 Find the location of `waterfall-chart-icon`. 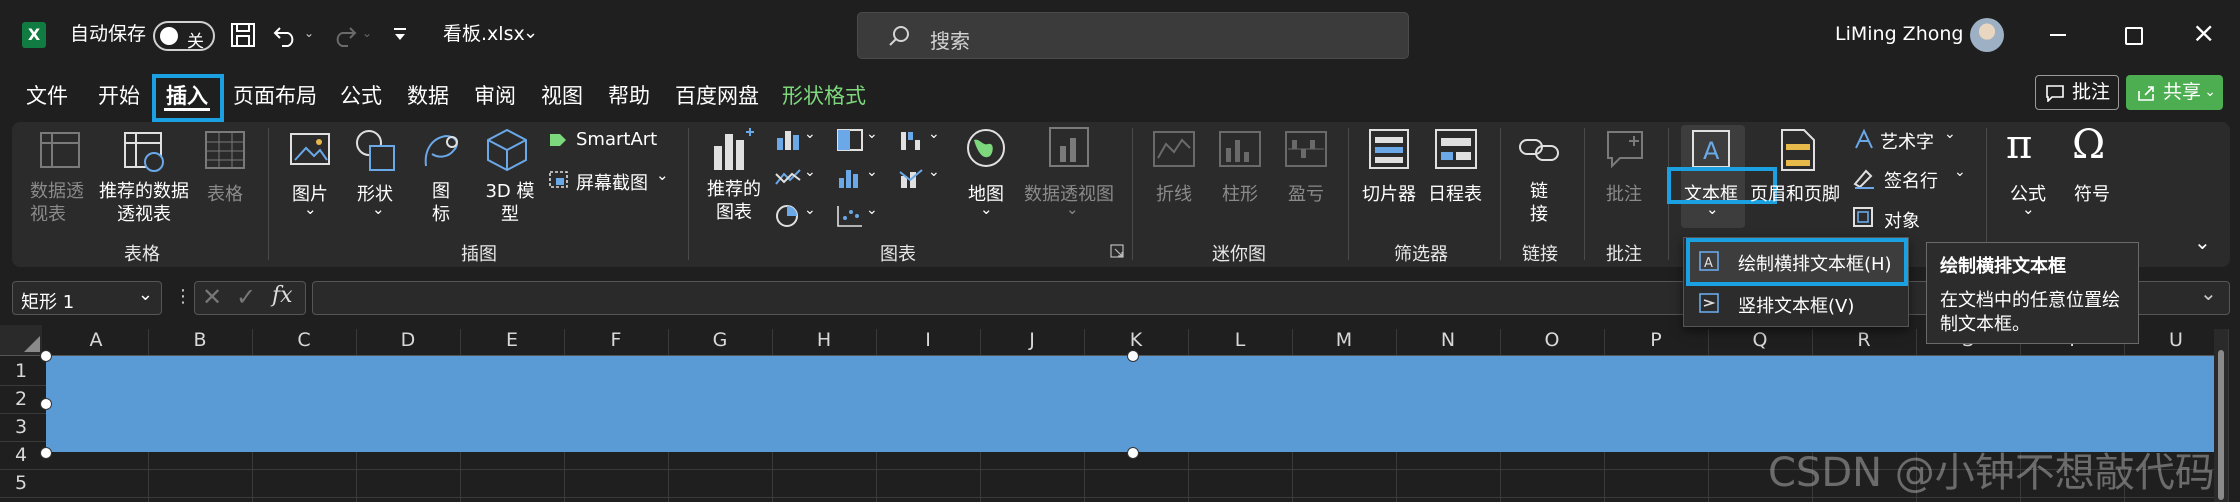

waterfall-chart-icon is located at coordinates (912, 140).